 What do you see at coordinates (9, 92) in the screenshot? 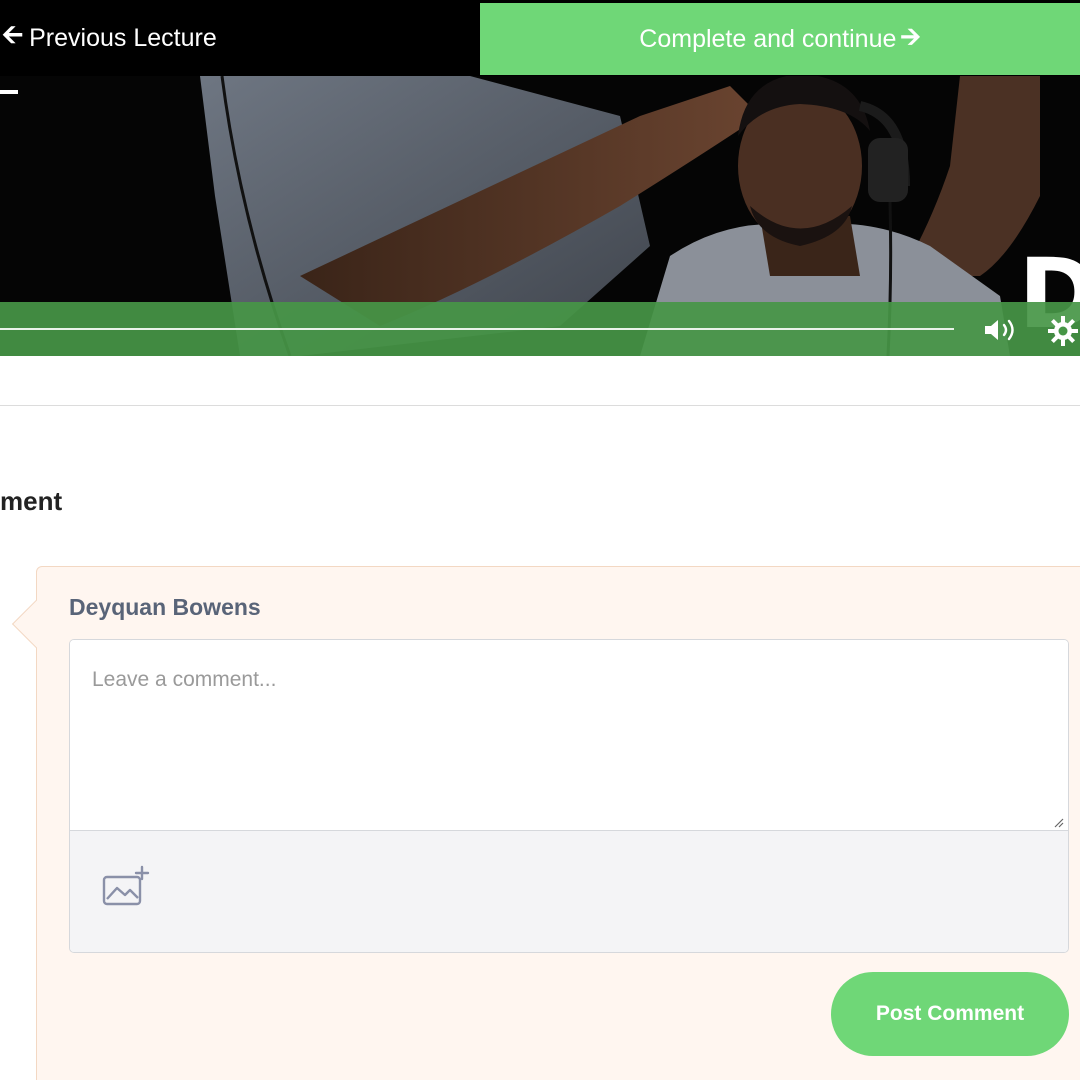
I see `video-overlay-dash` at bounding box center [9, 92].